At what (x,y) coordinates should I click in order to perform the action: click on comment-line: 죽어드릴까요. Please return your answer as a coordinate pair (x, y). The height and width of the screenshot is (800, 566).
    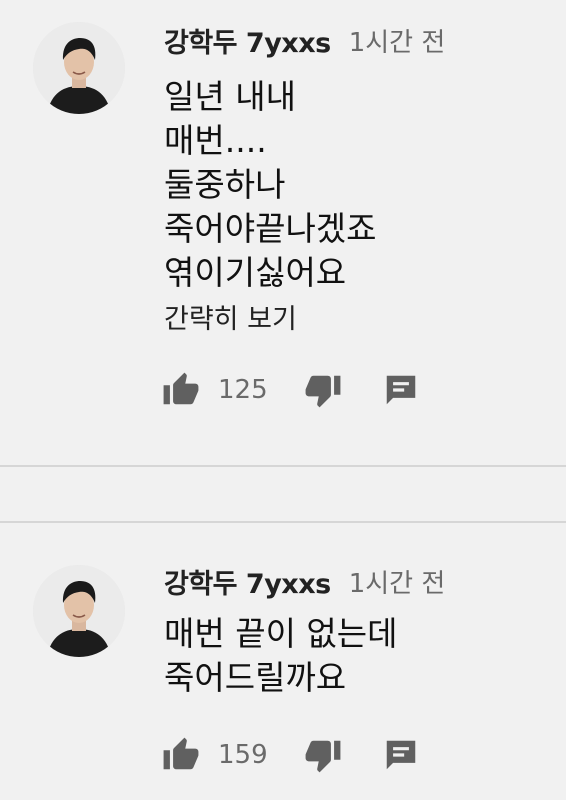
    Looking at the image, I should click on (255, 677).